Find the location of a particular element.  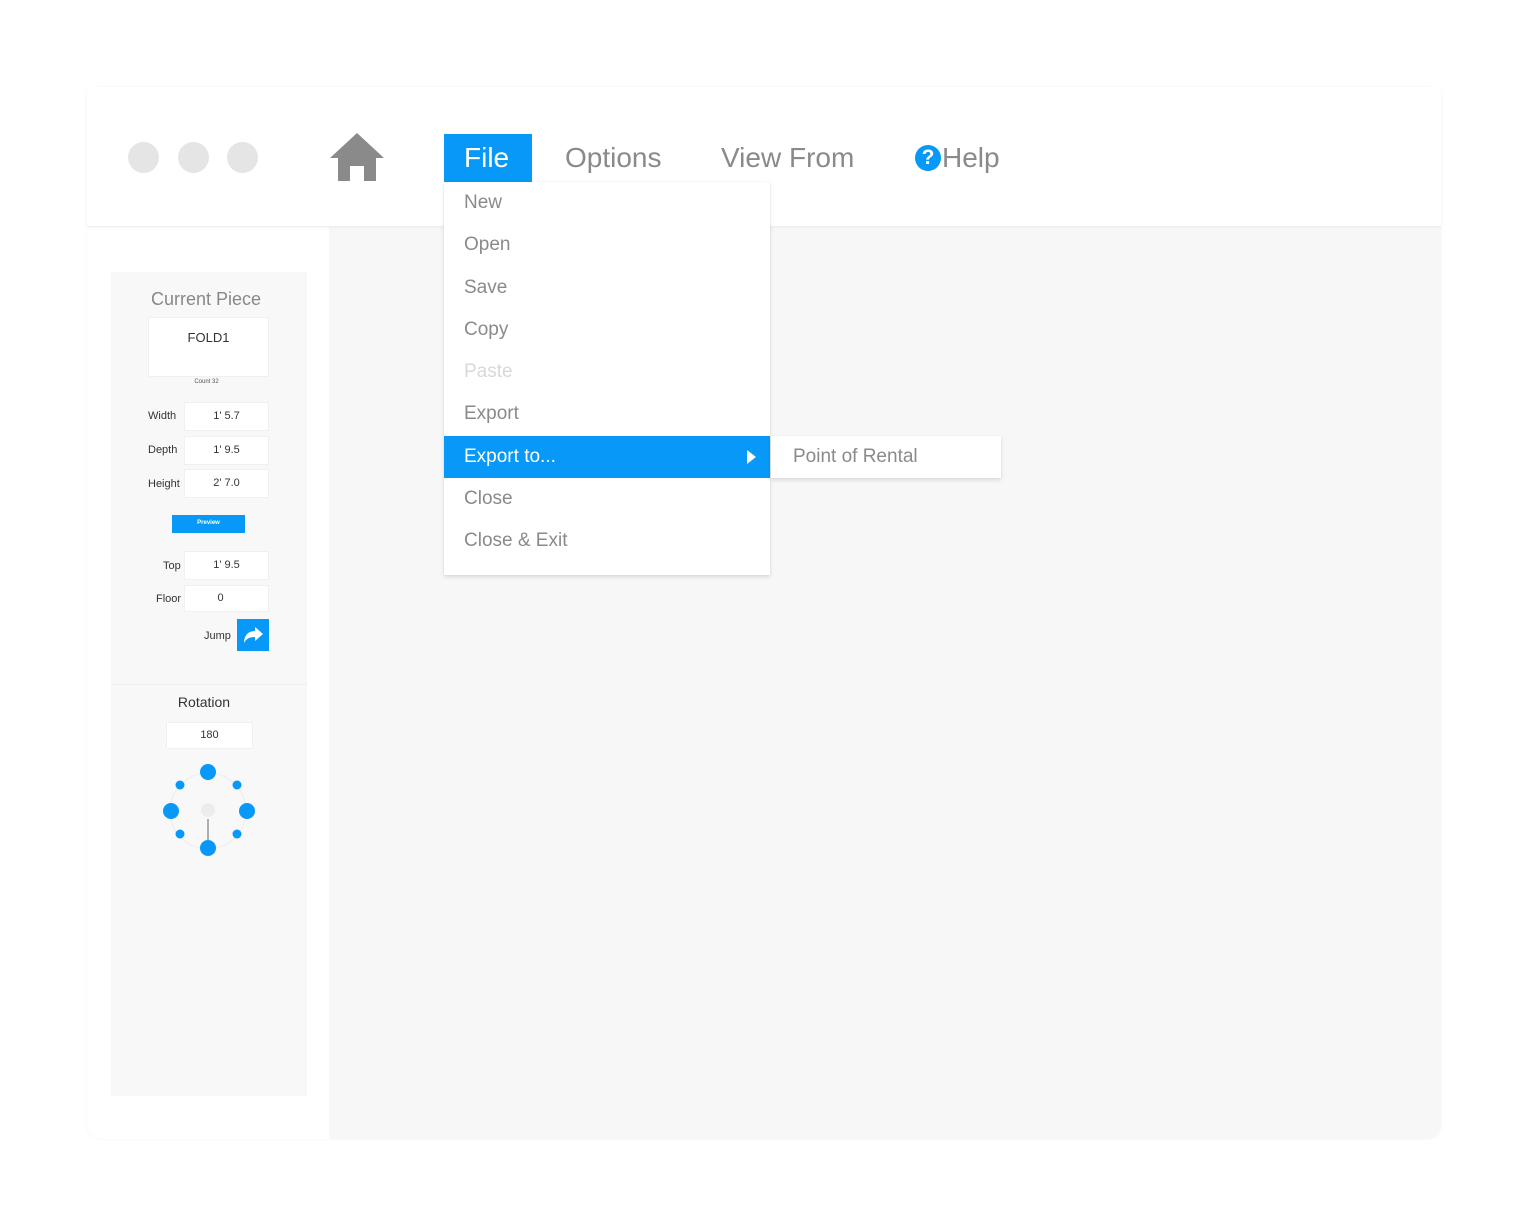

depth-label: Depth is located at coordinates (163, 450).